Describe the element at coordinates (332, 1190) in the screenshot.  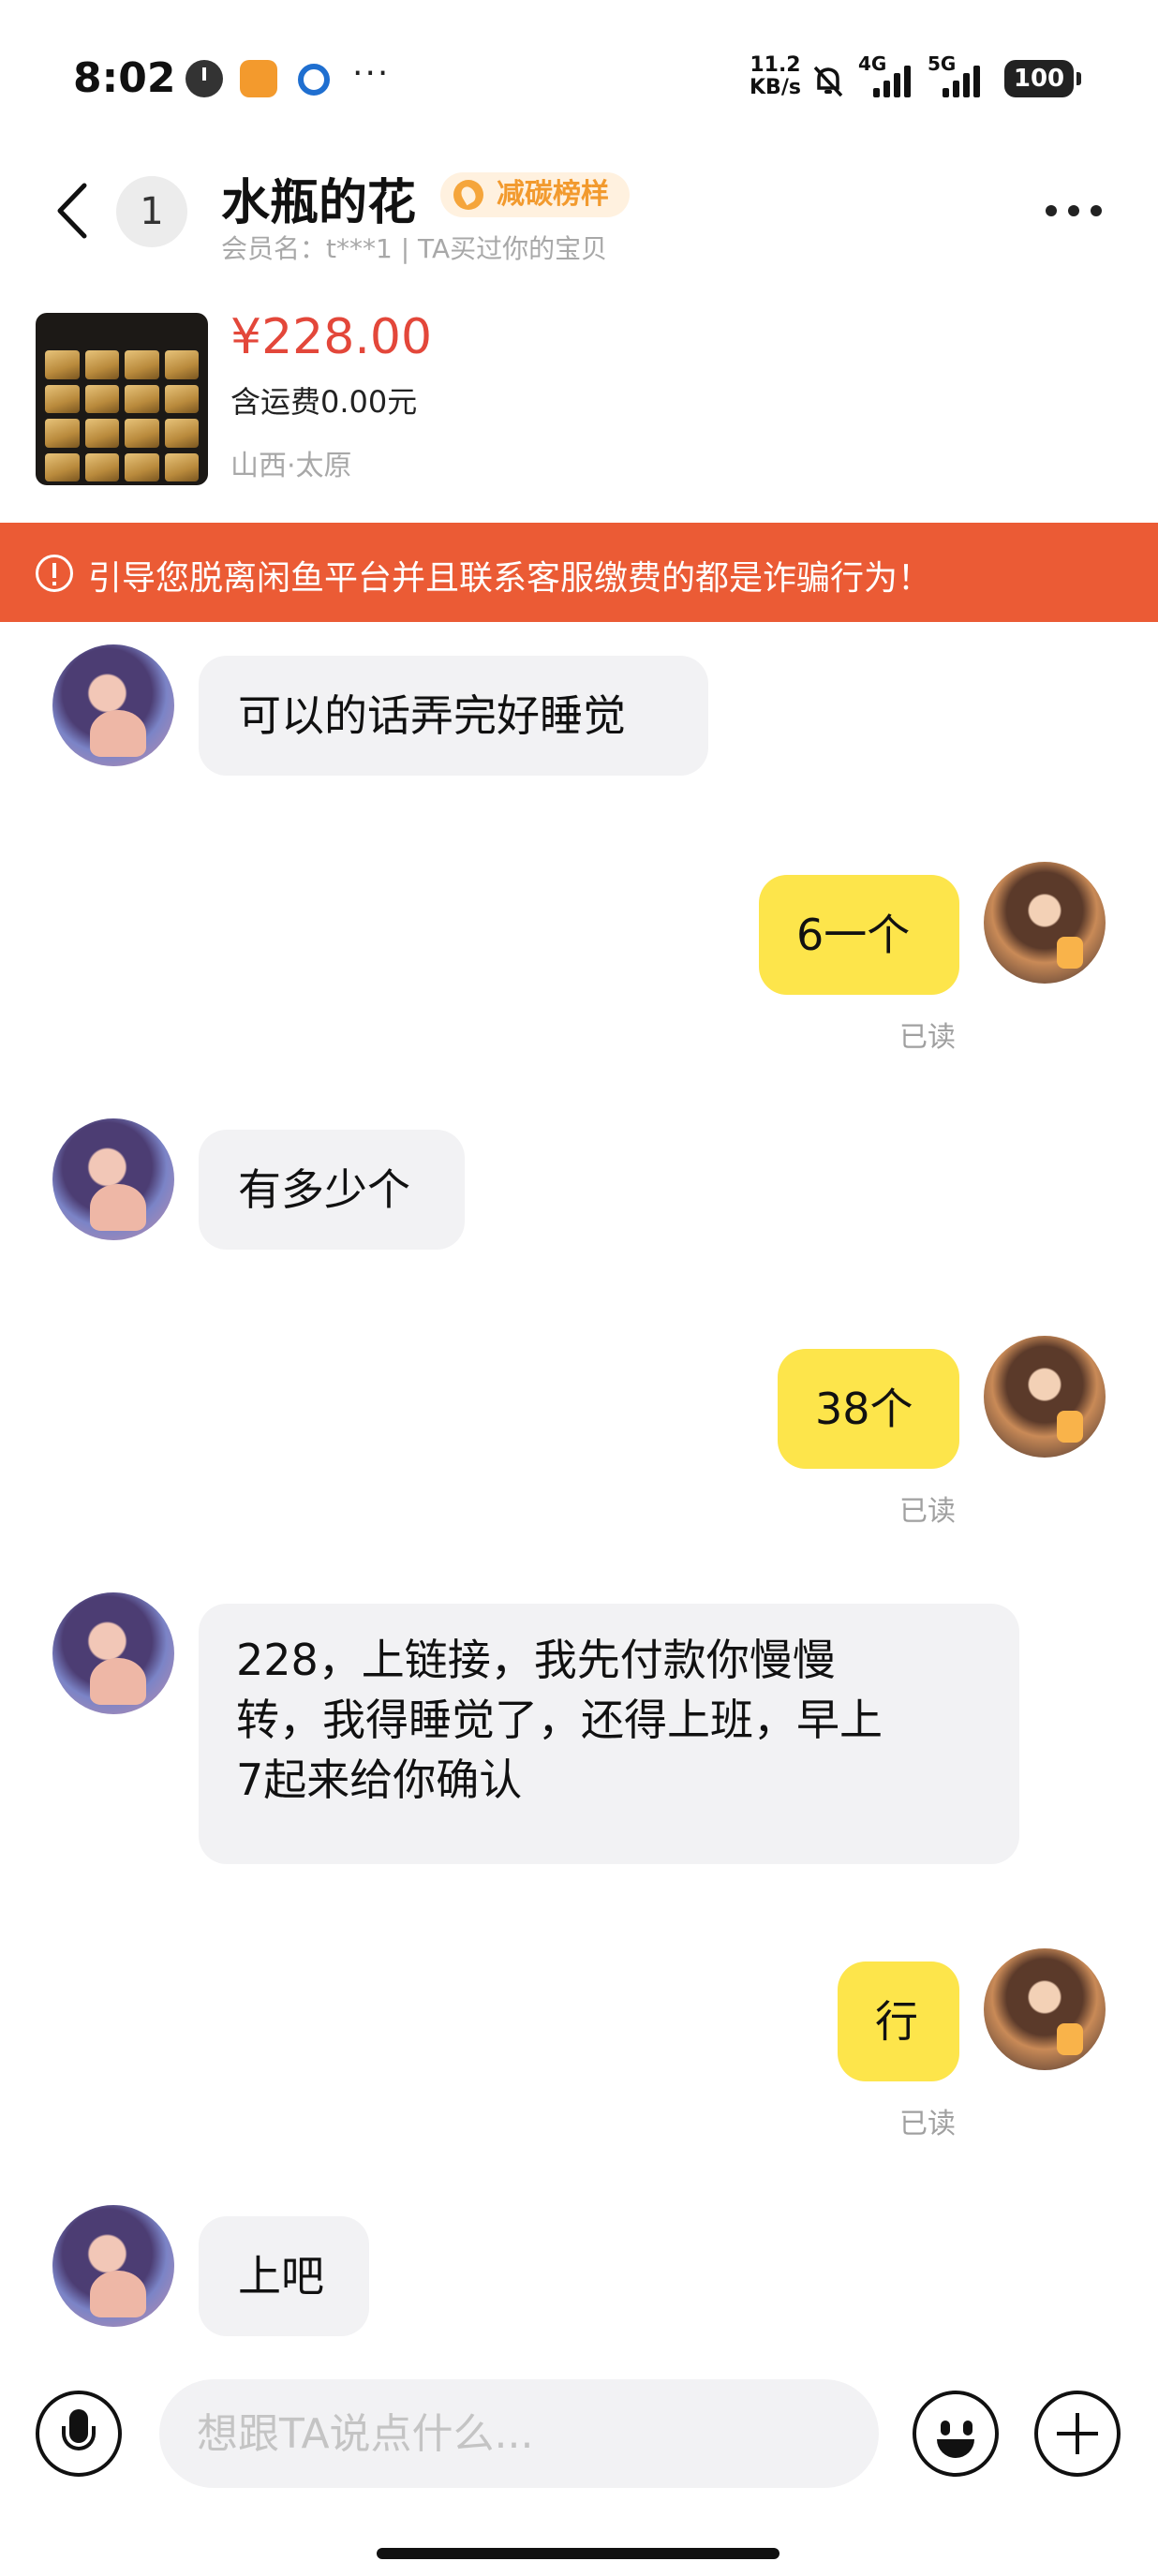
I see `message-bubble-received: 有多少个` at that location.